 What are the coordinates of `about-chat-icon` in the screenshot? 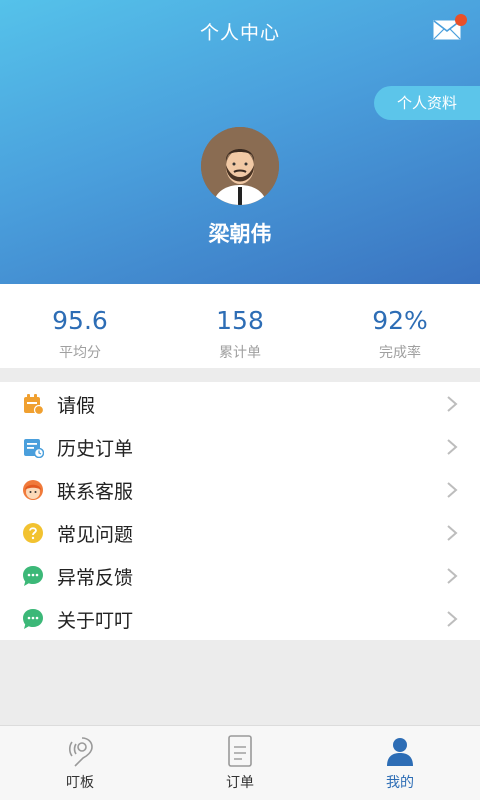 It's located at (33, 619).